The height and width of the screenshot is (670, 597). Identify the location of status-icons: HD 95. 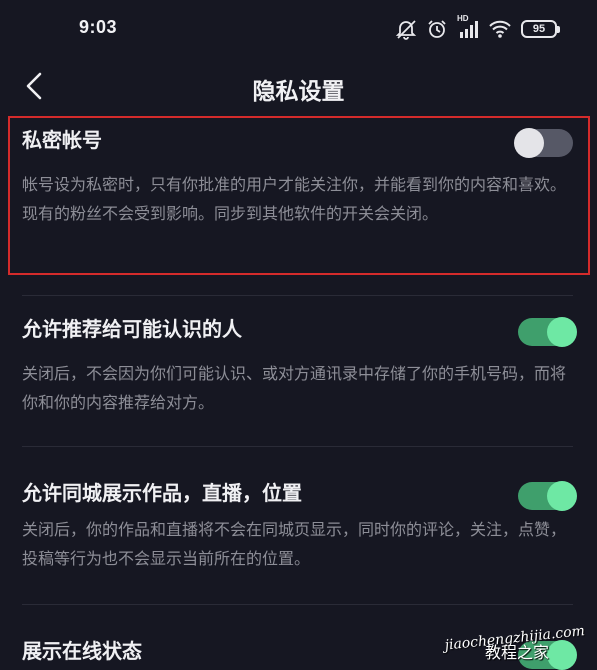
(477, 28).